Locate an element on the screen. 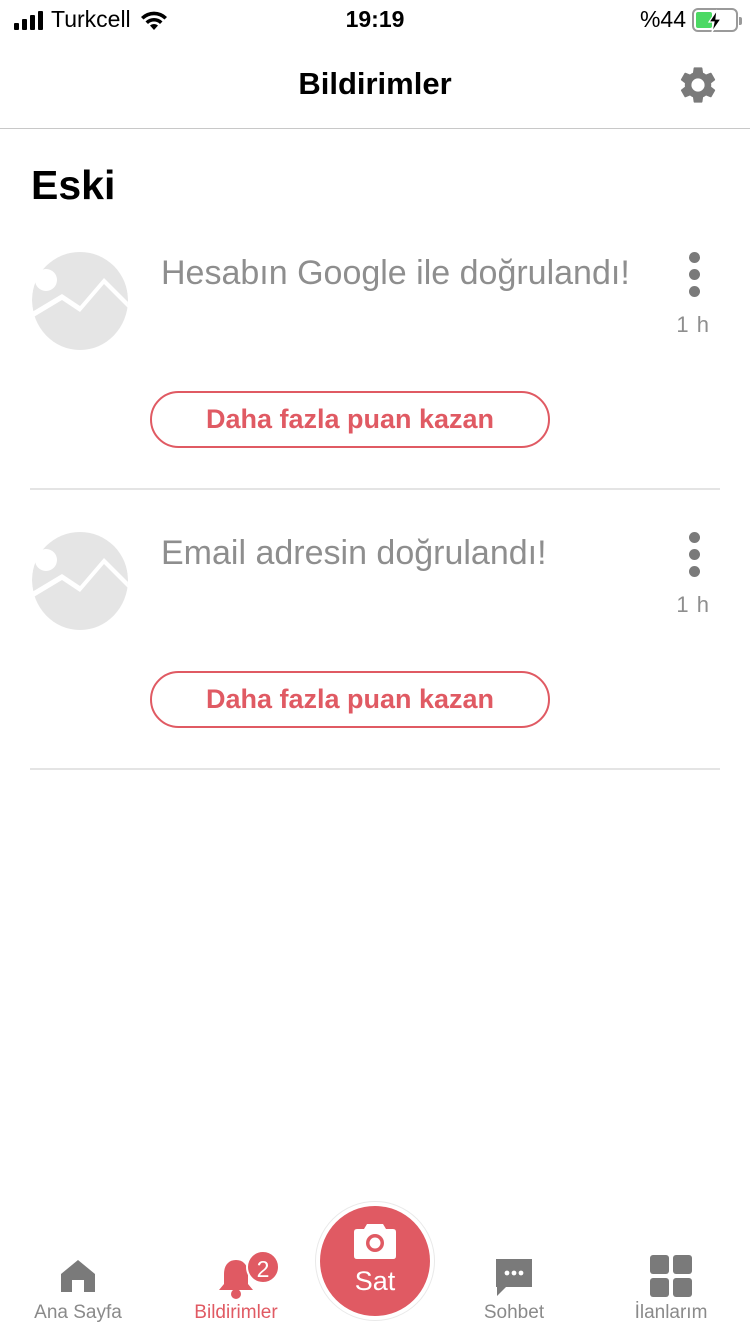  battery-icon is located at coordinates (717, 19).